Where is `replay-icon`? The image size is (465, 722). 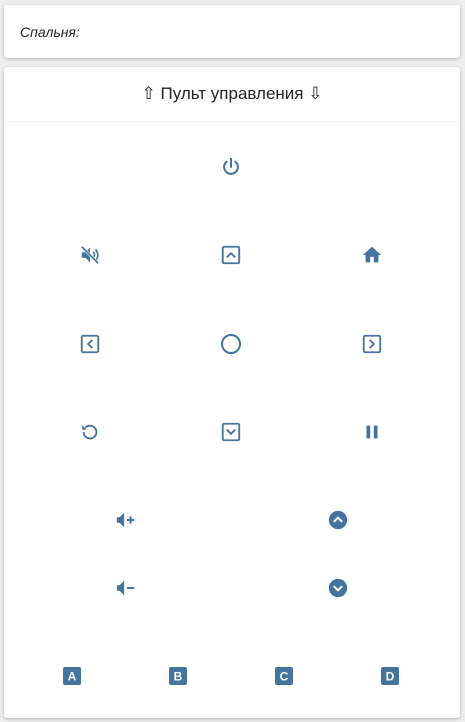
replay-icon is located at coordinates (90, 432).